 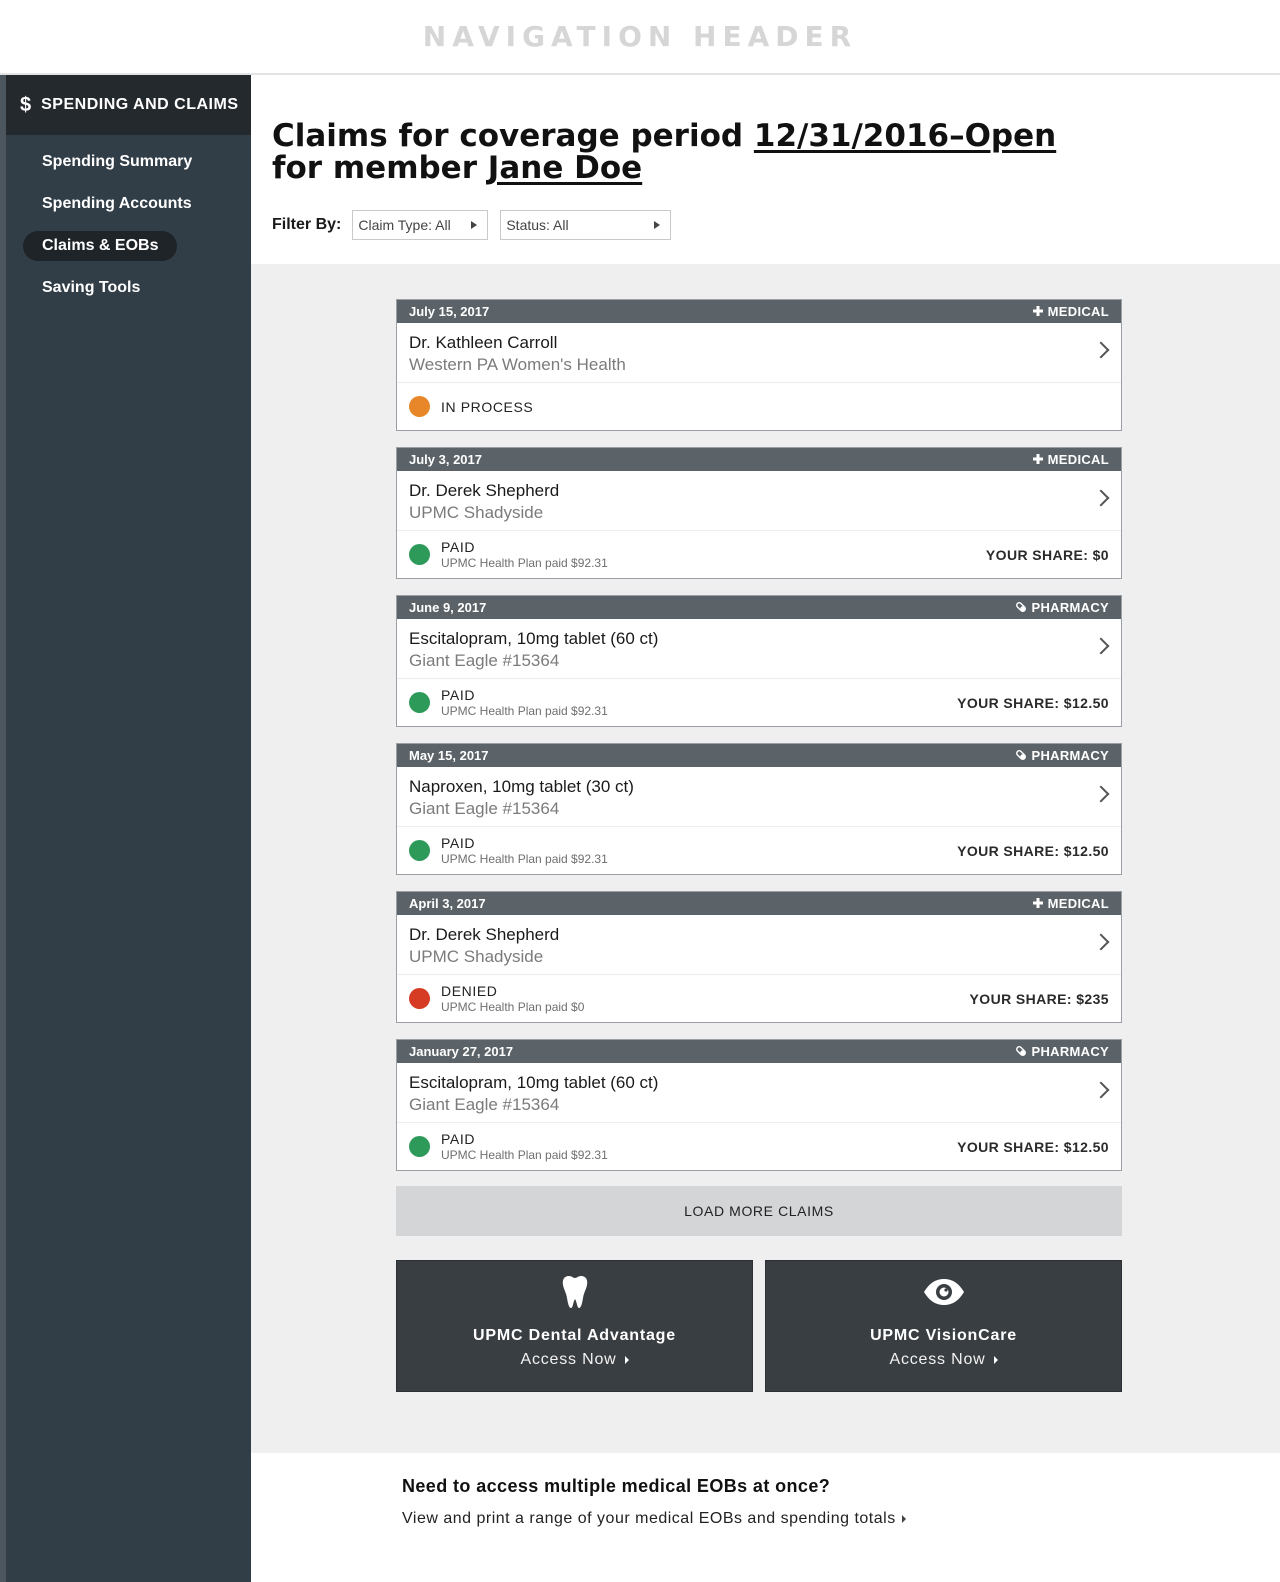 I want to click on your-share: YOUR SHARE: $235, so click(x=1039, y=998).